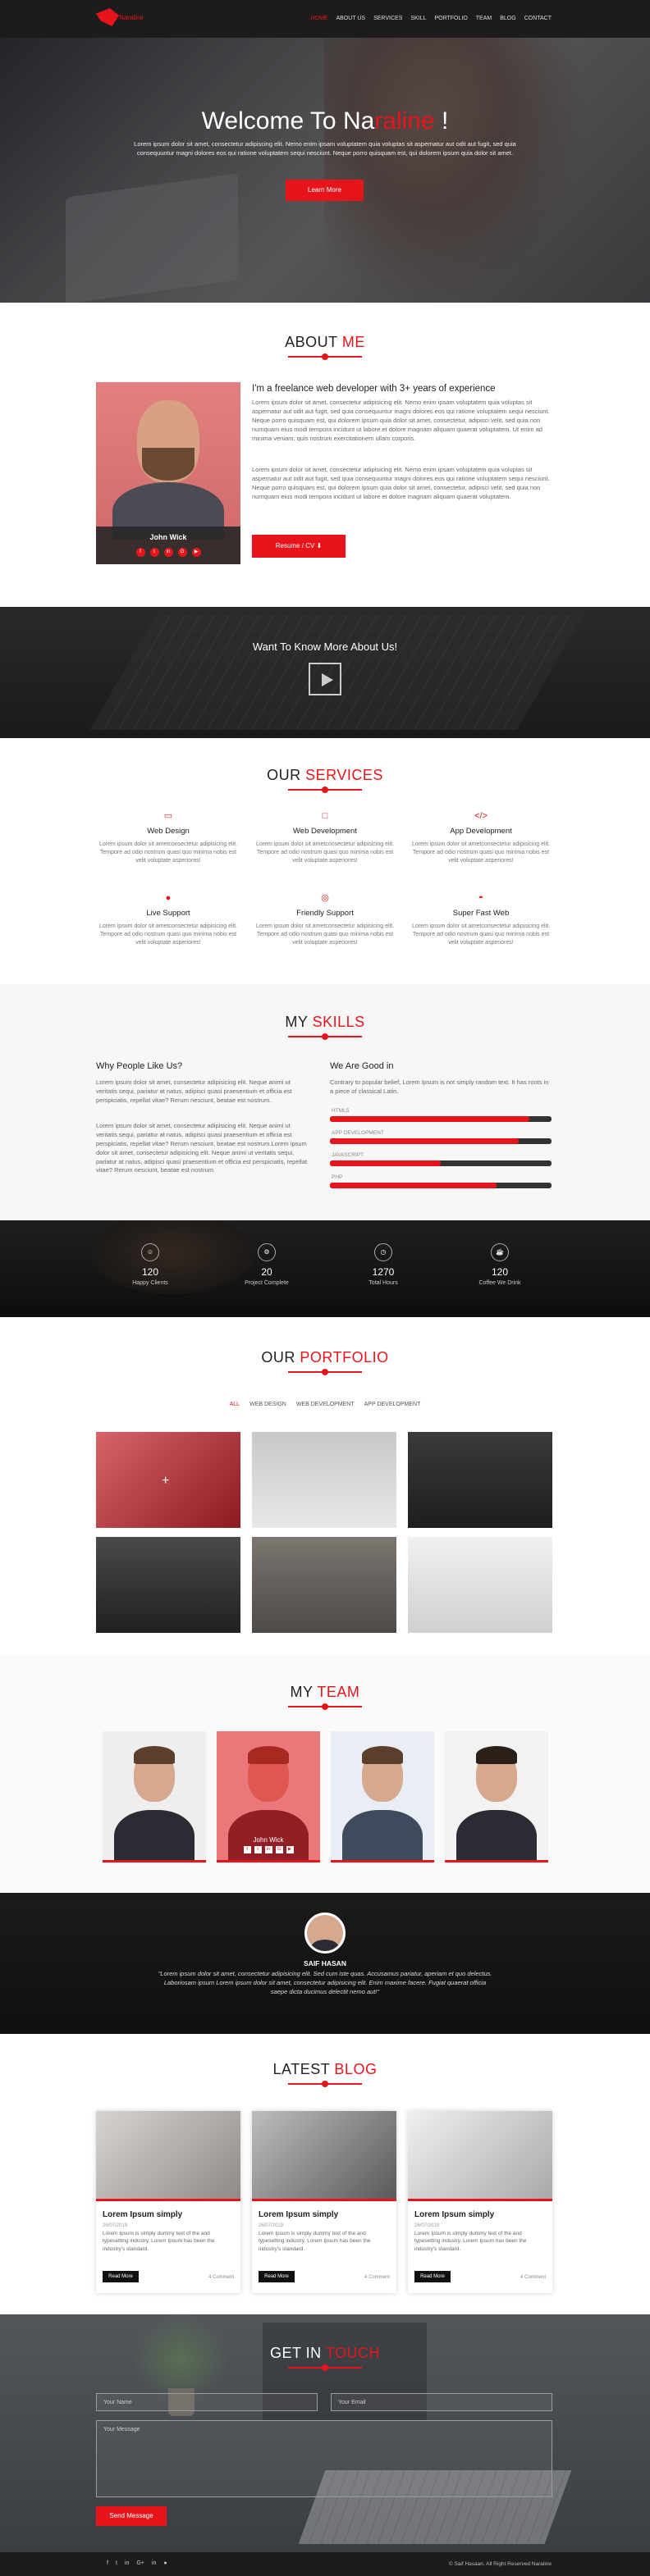  Describe the element at coordinates (325, 647) in the screenshot. I see `video-title: Want To Know More About Us!` at that location.